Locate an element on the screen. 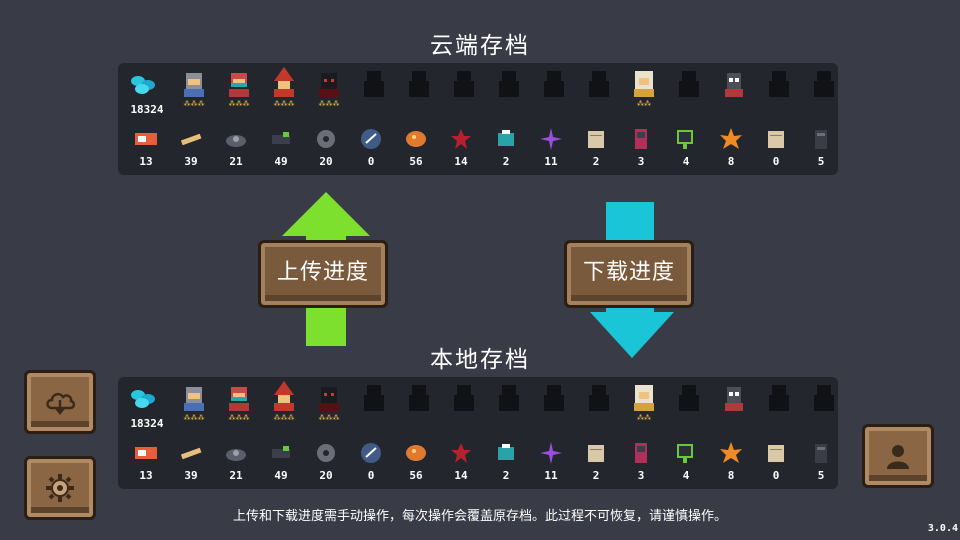 The height and width of the screenshot is (540, 960). material-count: 14 is located at coordinates (461, 161).